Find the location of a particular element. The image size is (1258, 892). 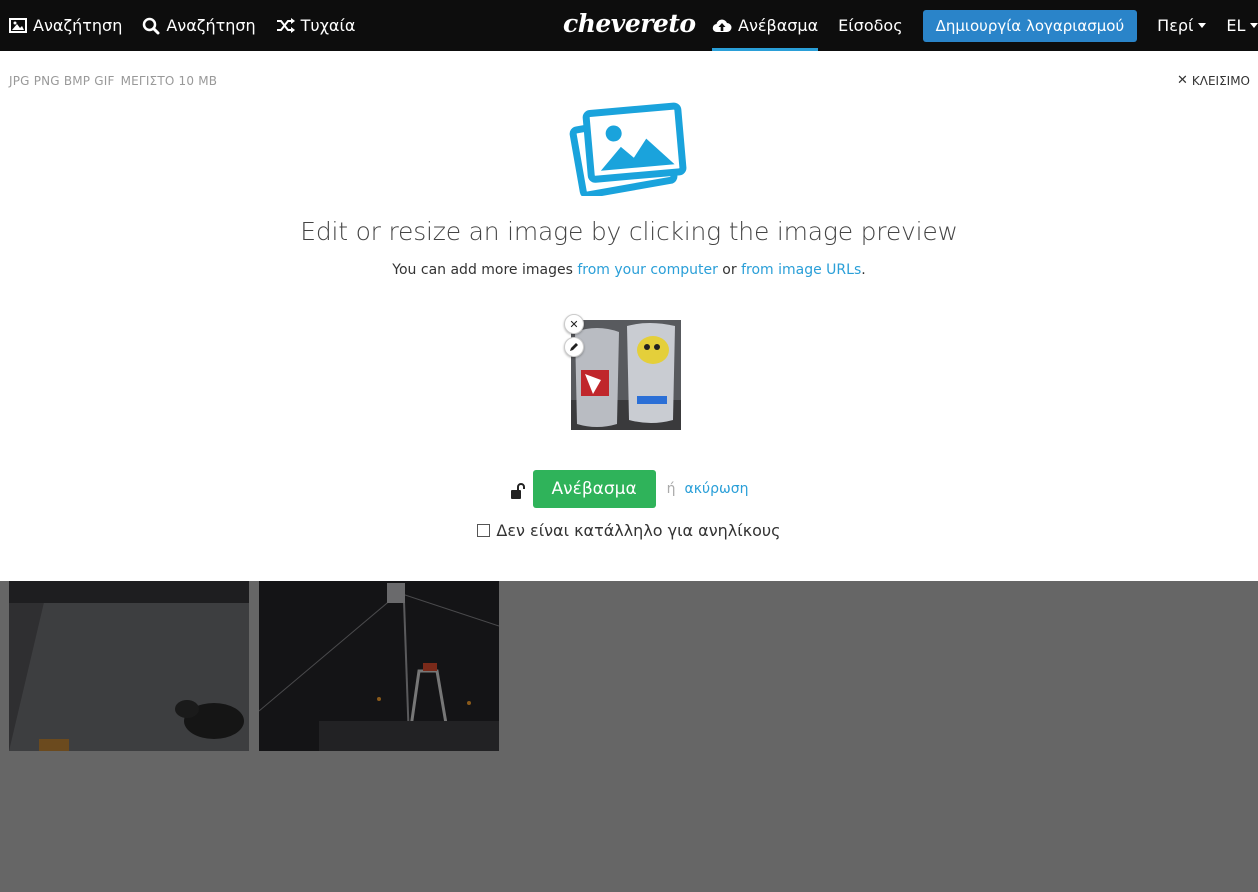

close-panel-button: ✕ ΚΛΕΙΣΙΜΟ is located at coordinates (1213, 80).